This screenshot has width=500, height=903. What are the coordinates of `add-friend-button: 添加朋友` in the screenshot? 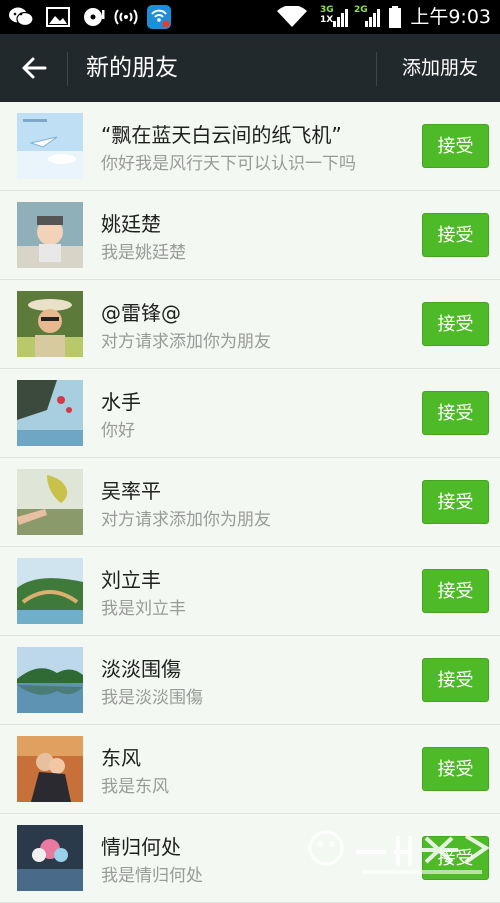 It's located at (440, 68).